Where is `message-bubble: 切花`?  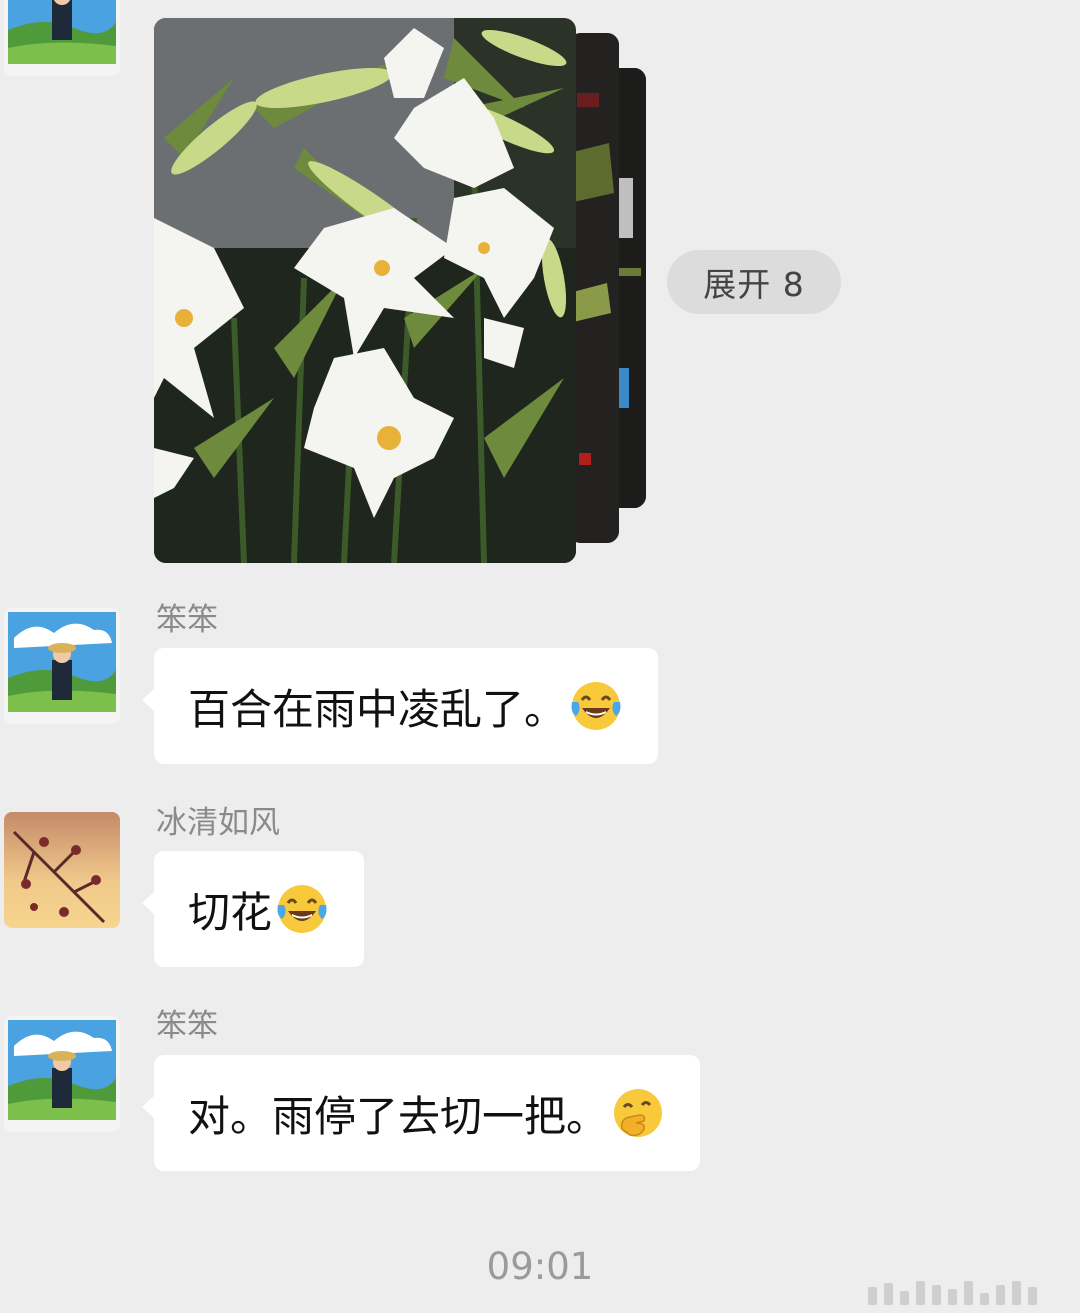
message-bubble: 切花 is located at coordinates (253, 909).